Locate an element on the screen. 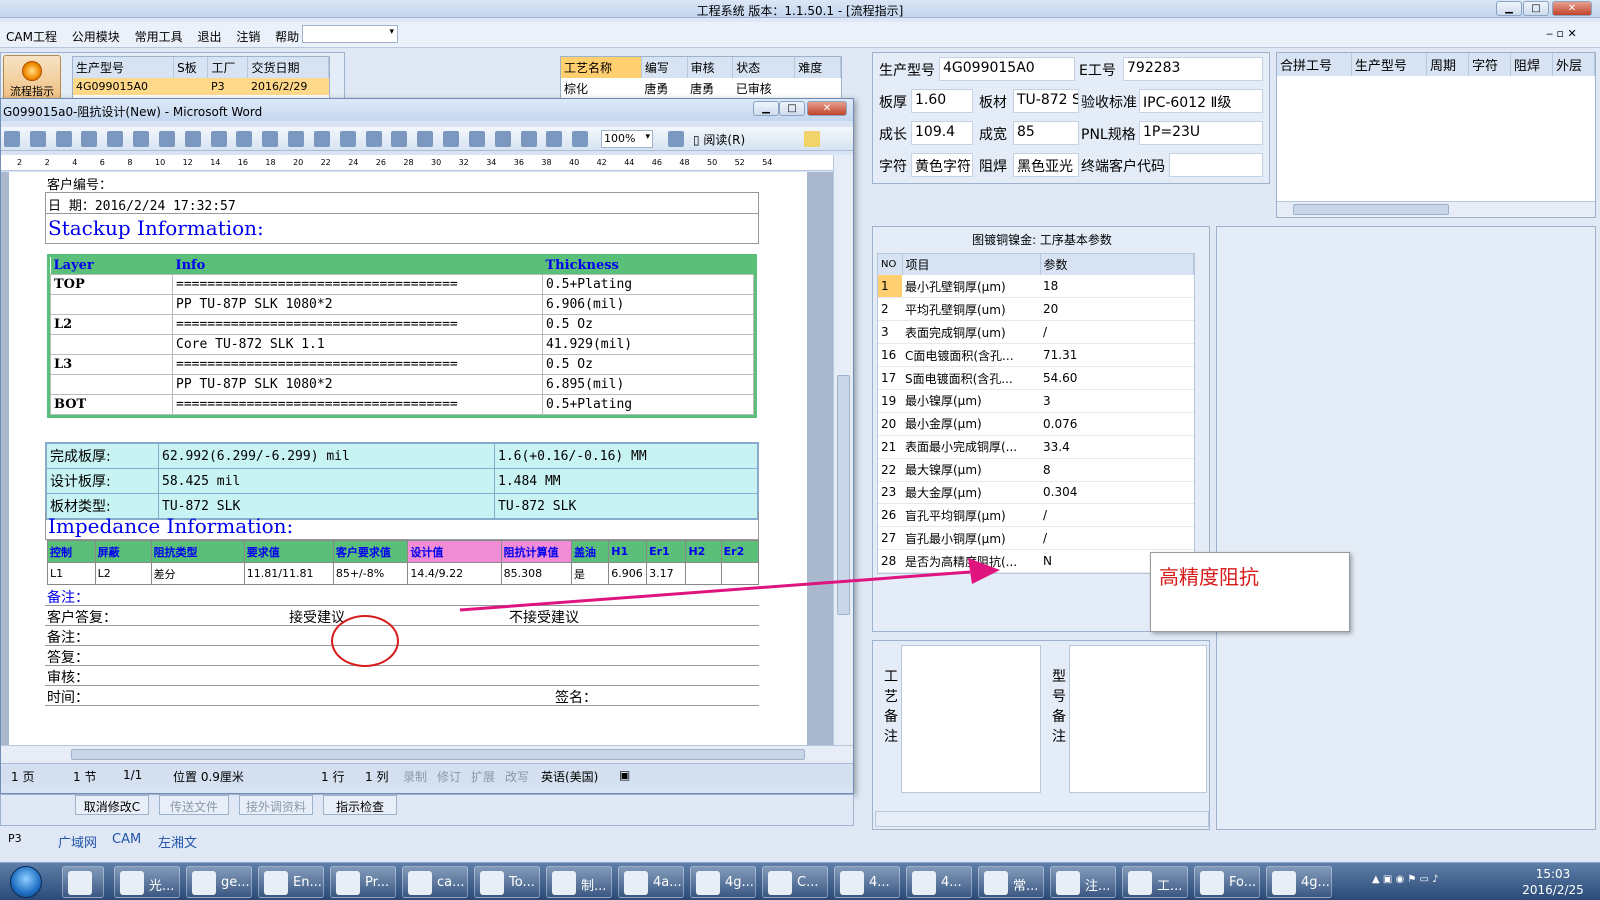  spellcheck-icon: ▣ is located at coordinates (624, 775).